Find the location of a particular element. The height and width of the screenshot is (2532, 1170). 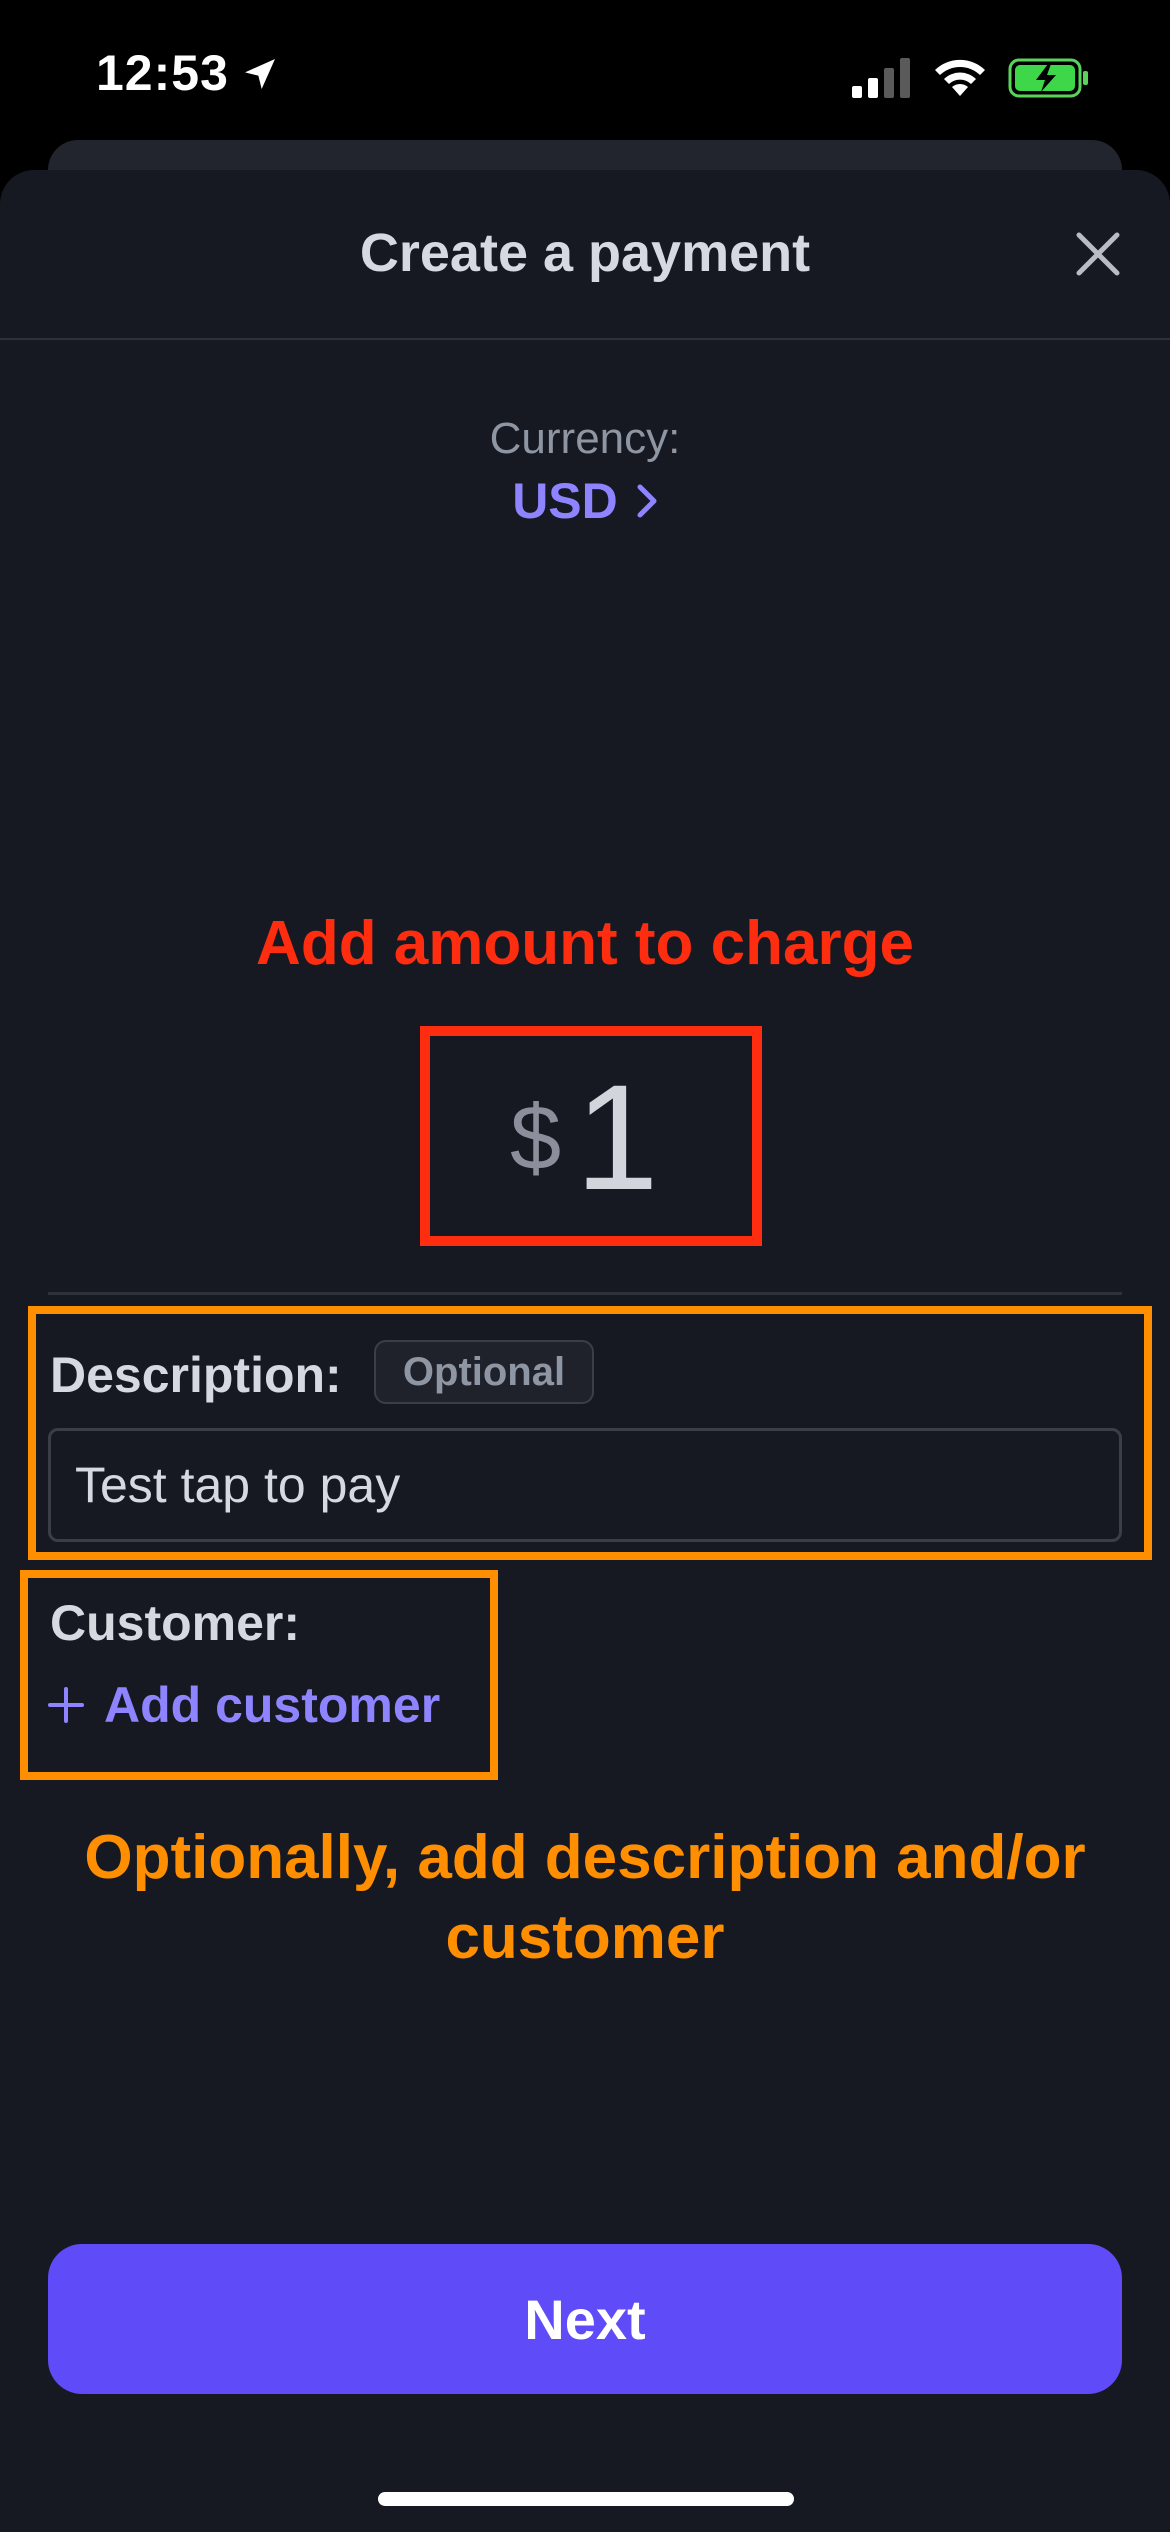

optional-badge: Optional is located at coordinates (484, 1372).